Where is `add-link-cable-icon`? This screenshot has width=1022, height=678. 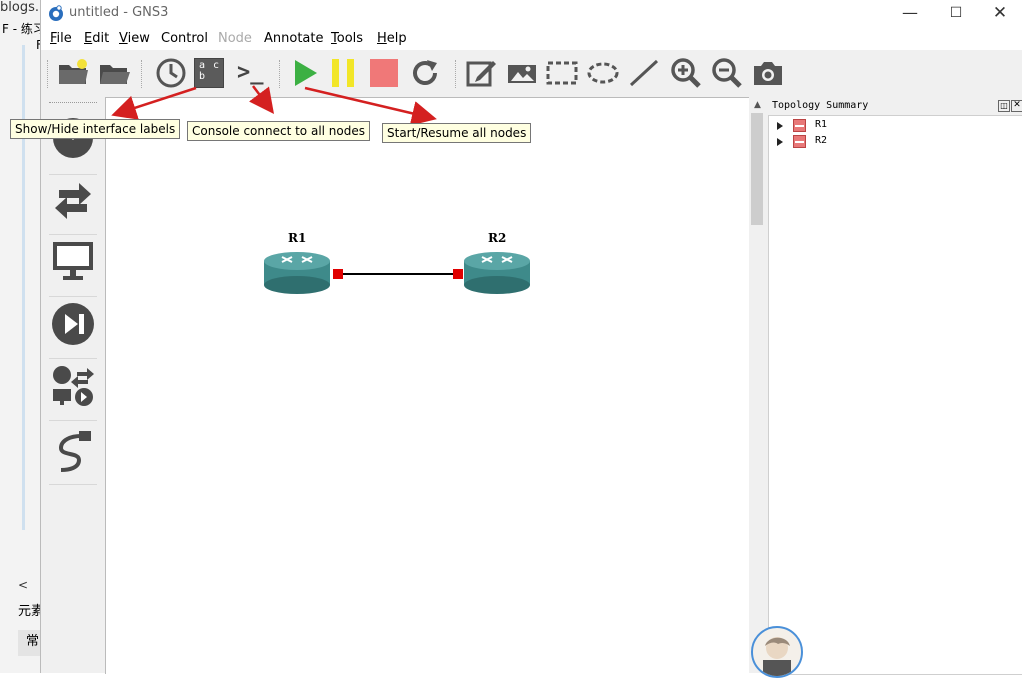
add-link-cable-icon is located at coordinates (73, 450).